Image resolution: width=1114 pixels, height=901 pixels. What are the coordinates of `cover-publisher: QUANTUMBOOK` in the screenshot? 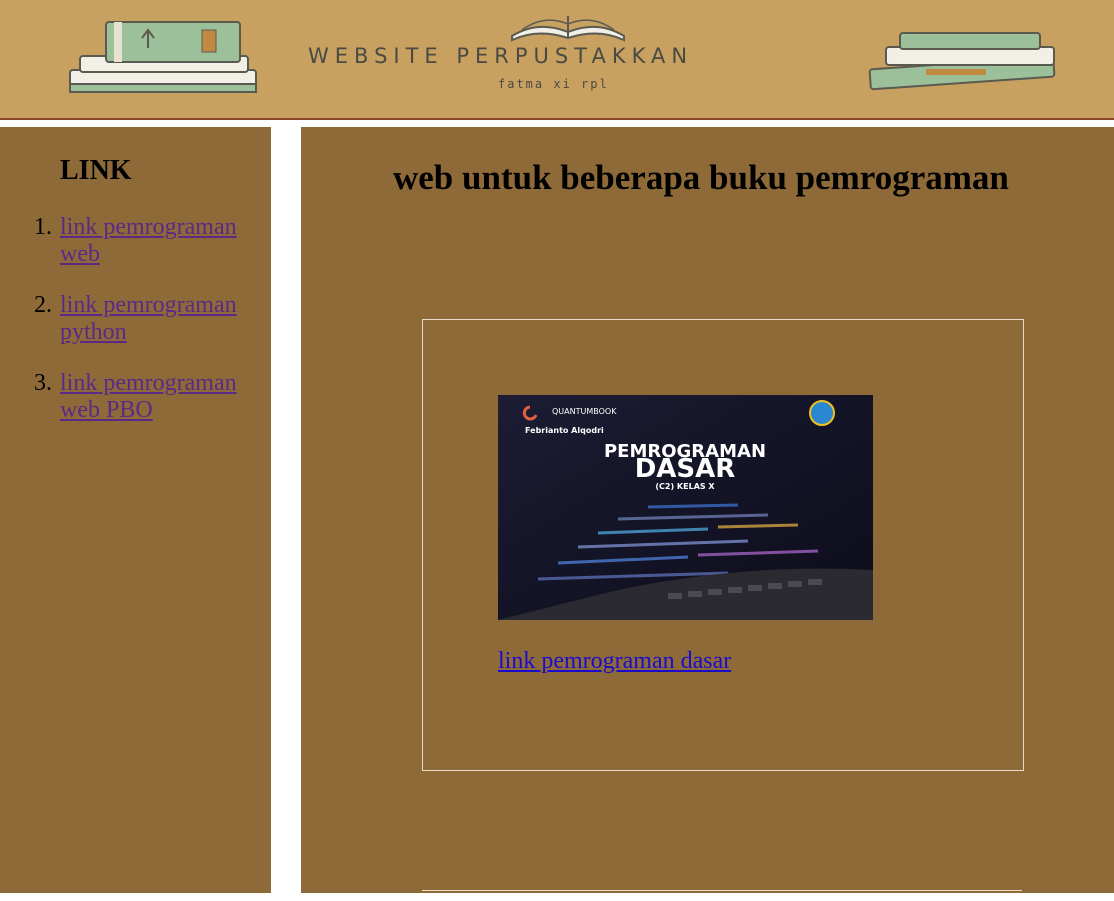 It's located at (584, 411).